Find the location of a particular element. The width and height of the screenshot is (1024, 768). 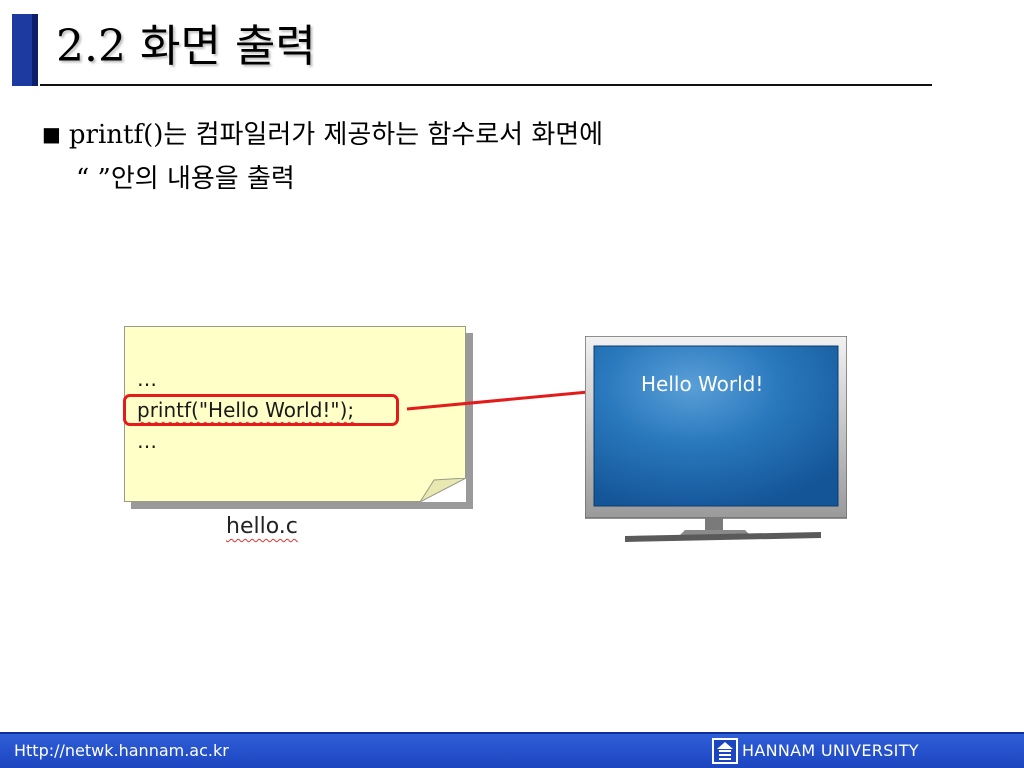

filename-label: hello.c is located at coordinates (262, 526).